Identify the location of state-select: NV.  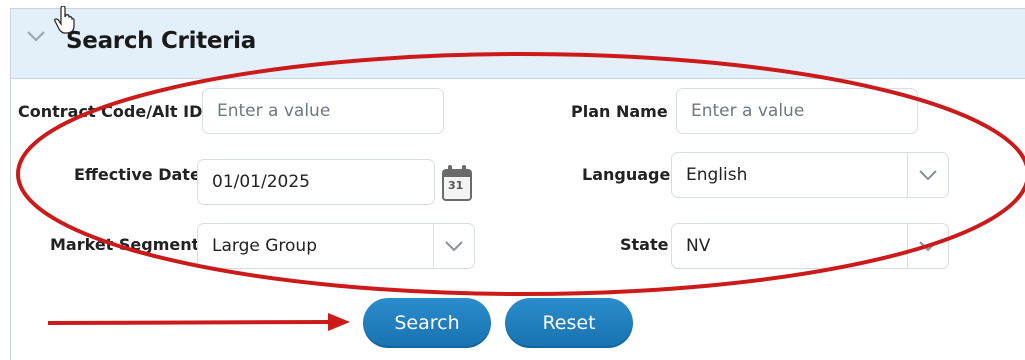
(810, 246).